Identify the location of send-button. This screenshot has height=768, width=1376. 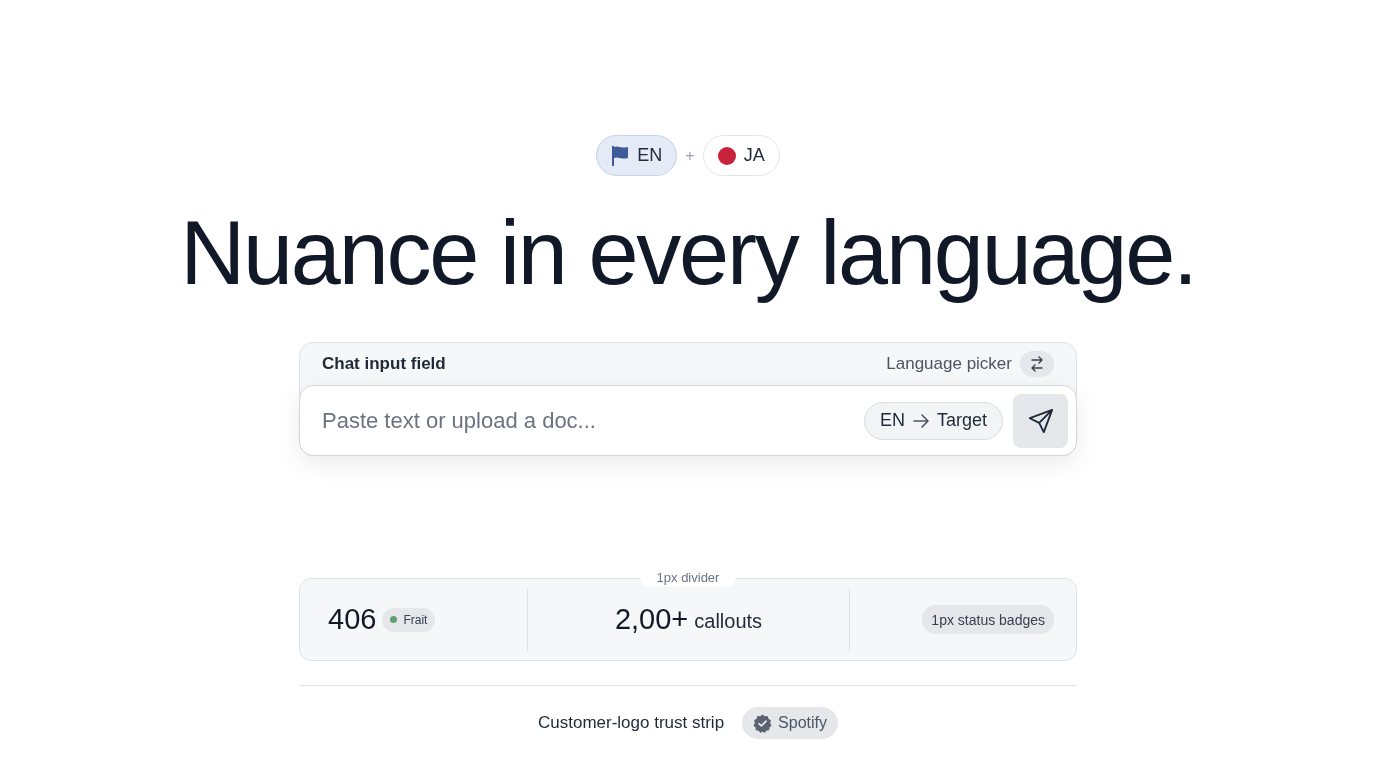
(1040, 420).